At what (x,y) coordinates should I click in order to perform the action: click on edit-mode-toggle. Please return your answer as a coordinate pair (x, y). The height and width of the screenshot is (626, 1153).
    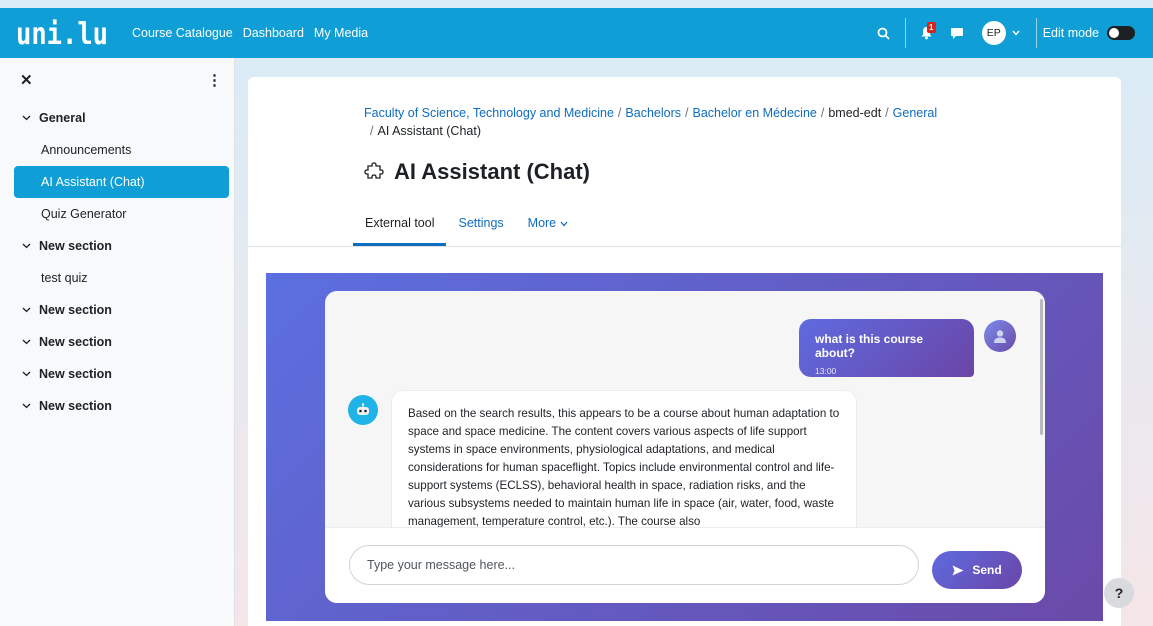
    Looking at the image, I should click on (1121, 33).